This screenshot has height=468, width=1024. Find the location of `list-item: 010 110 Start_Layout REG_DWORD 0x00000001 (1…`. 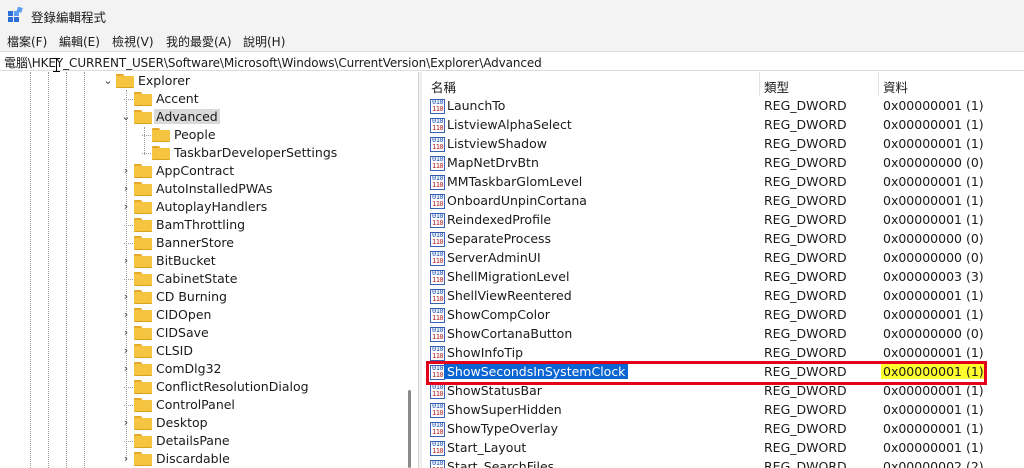

list-item: 010 110 Start_Layout REG_DWORD 0x00000001 (1… is located at coordinates (723, 448).